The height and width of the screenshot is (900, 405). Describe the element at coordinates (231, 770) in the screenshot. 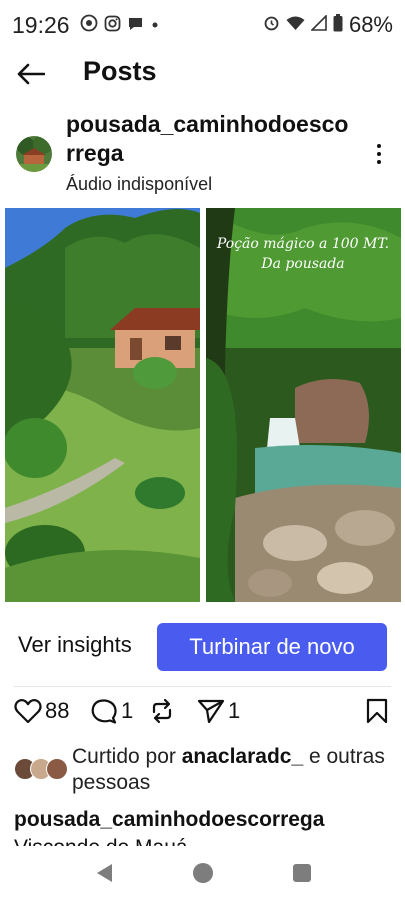

I see `liked-by-text: Curtido por anaclaradc_ e outras pessoas` at that location.